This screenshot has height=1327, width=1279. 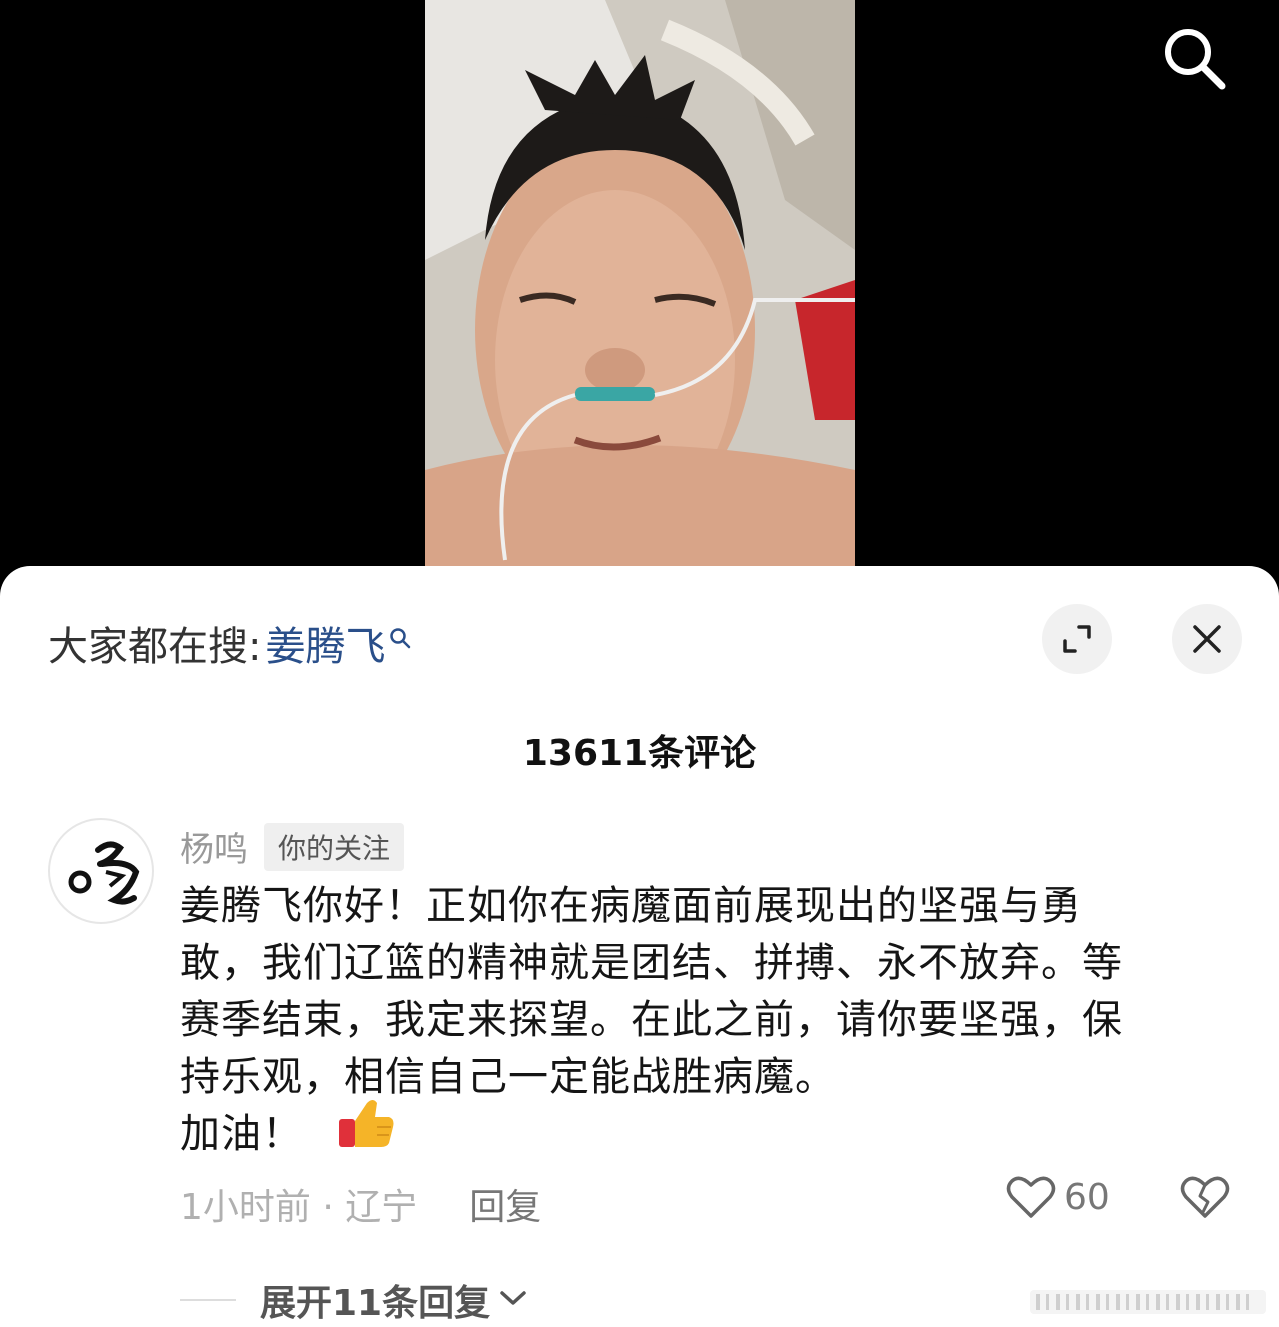 I want to click on trending-search-prefix: 大家都在搜:, so click(x=155, y=647).